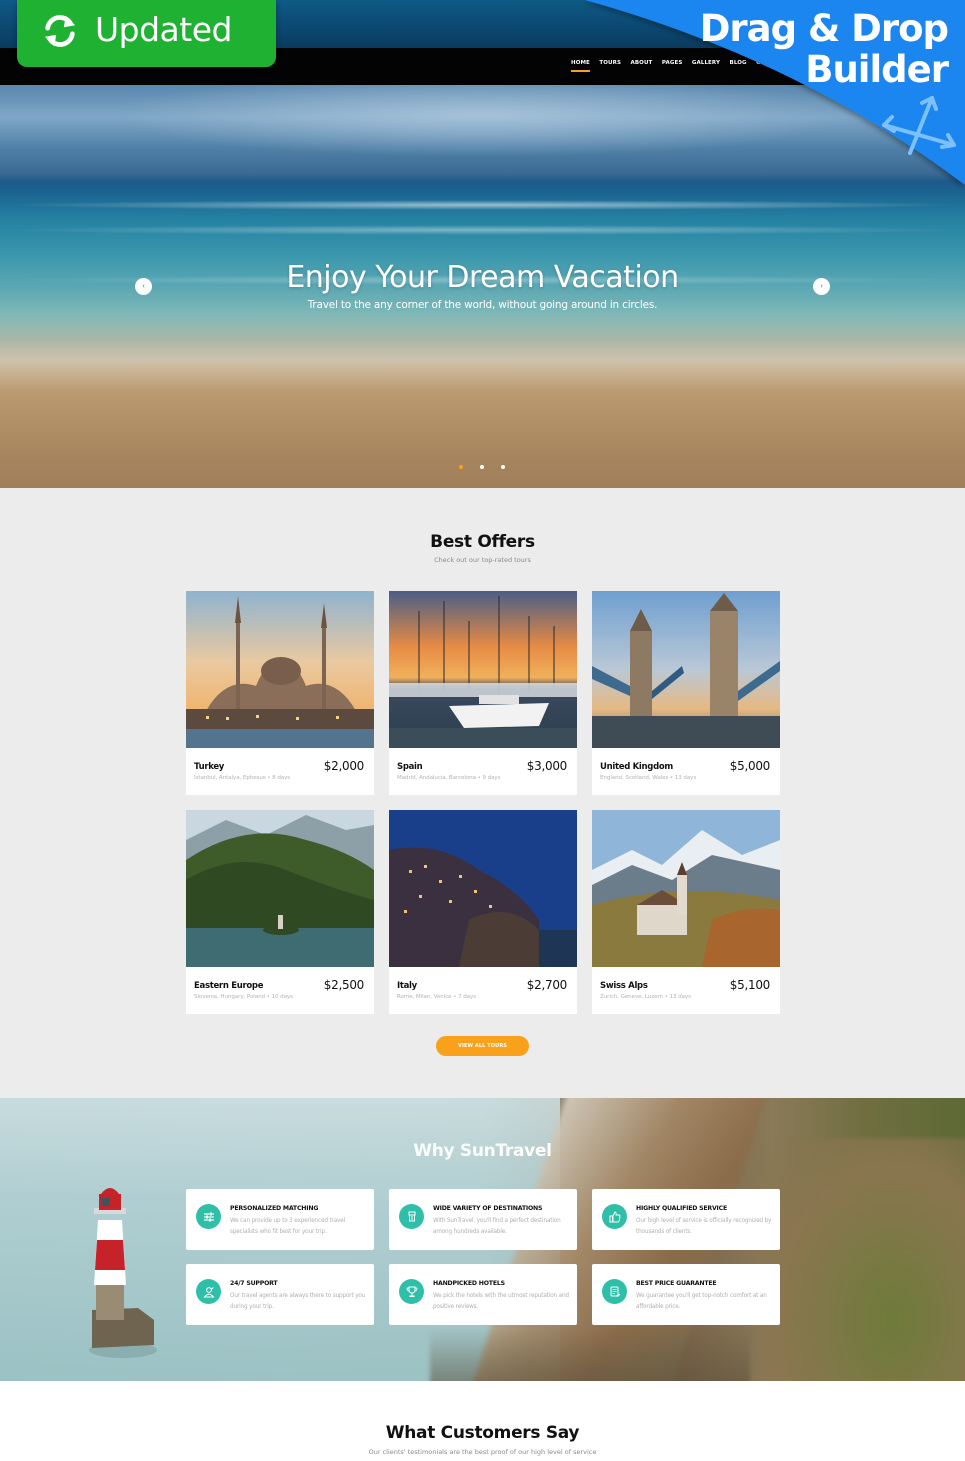 The image size is (965, 1461). I want to click on chevron-left-icon: ‹, so click(143, 286).